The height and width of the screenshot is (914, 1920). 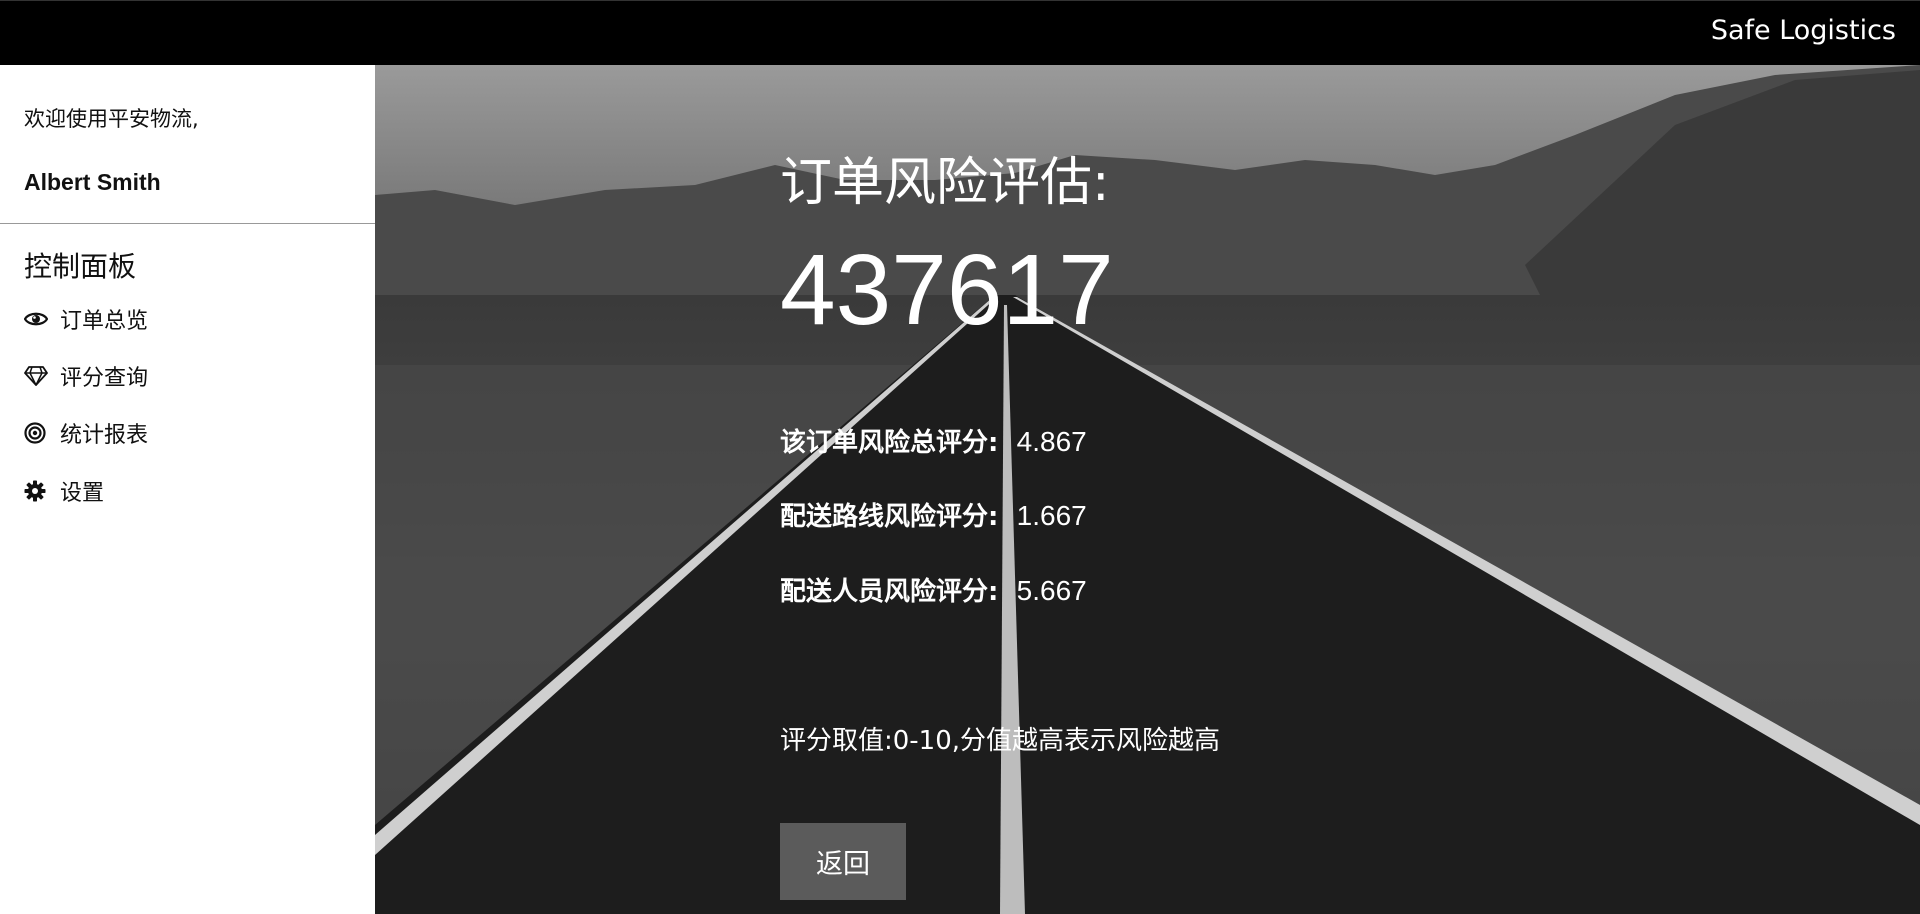 I want to click on score-range-note: 评分取值:0-10,分值越高表示风险越高, so click(x=1000, y=741).